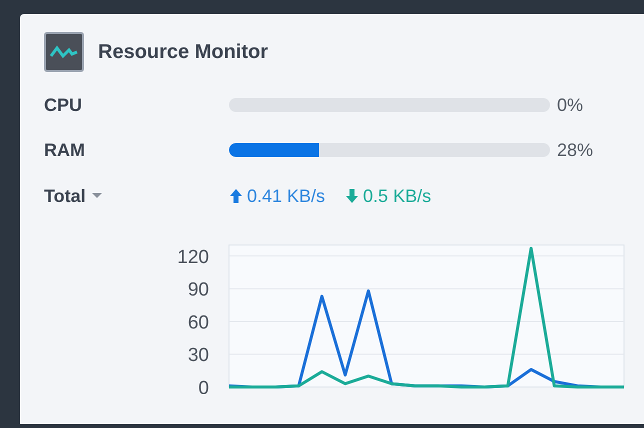 The width and height of the screenshot is (644, 428). I want to click on meter-reading: 0%, so click(570, 105).